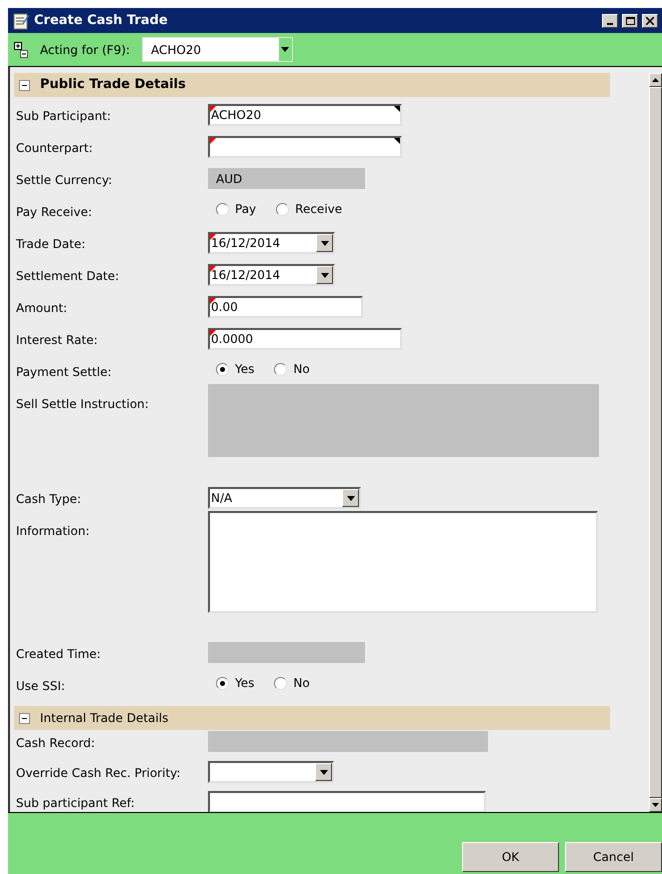  Describe the element at coordinates (305, 115) in the screenshot. I see `input-field: ACHO20` at that location.